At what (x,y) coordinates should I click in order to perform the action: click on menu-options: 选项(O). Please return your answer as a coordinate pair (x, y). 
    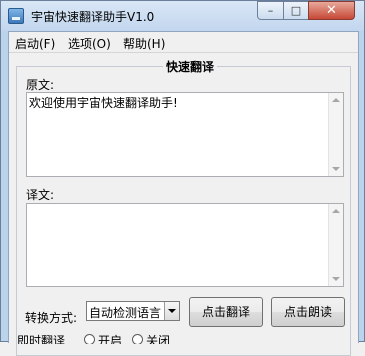
    Looking at the image, I should click on (89, 43).